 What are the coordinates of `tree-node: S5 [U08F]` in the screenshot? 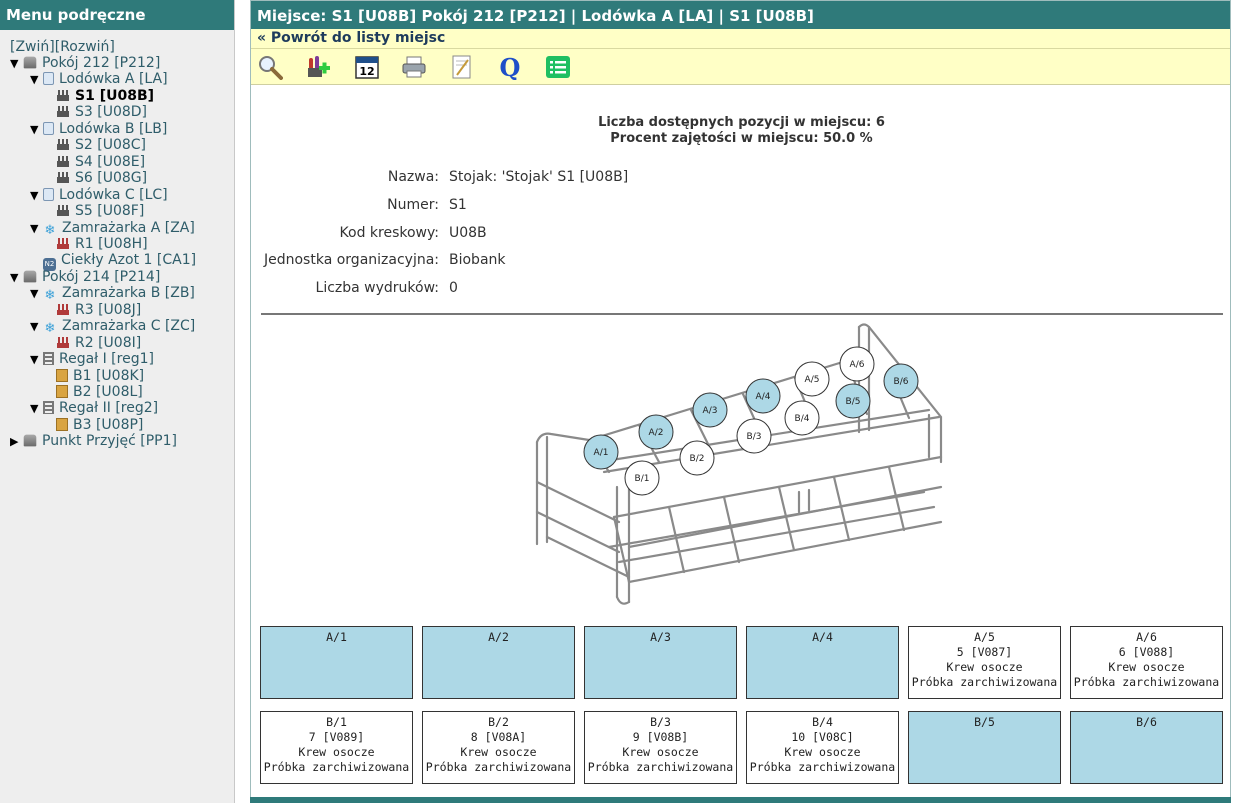 It's located at (97, 211).